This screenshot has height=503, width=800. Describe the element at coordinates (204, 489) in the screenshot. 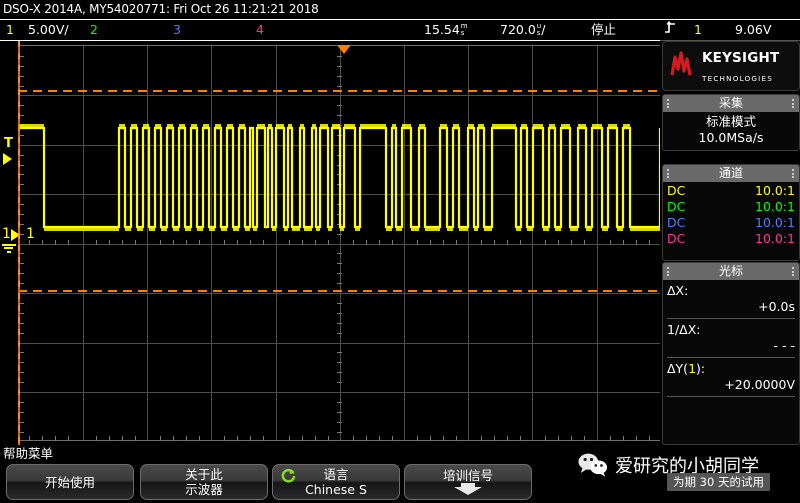

I see `softkey-about-line2: 示波器` at that location.